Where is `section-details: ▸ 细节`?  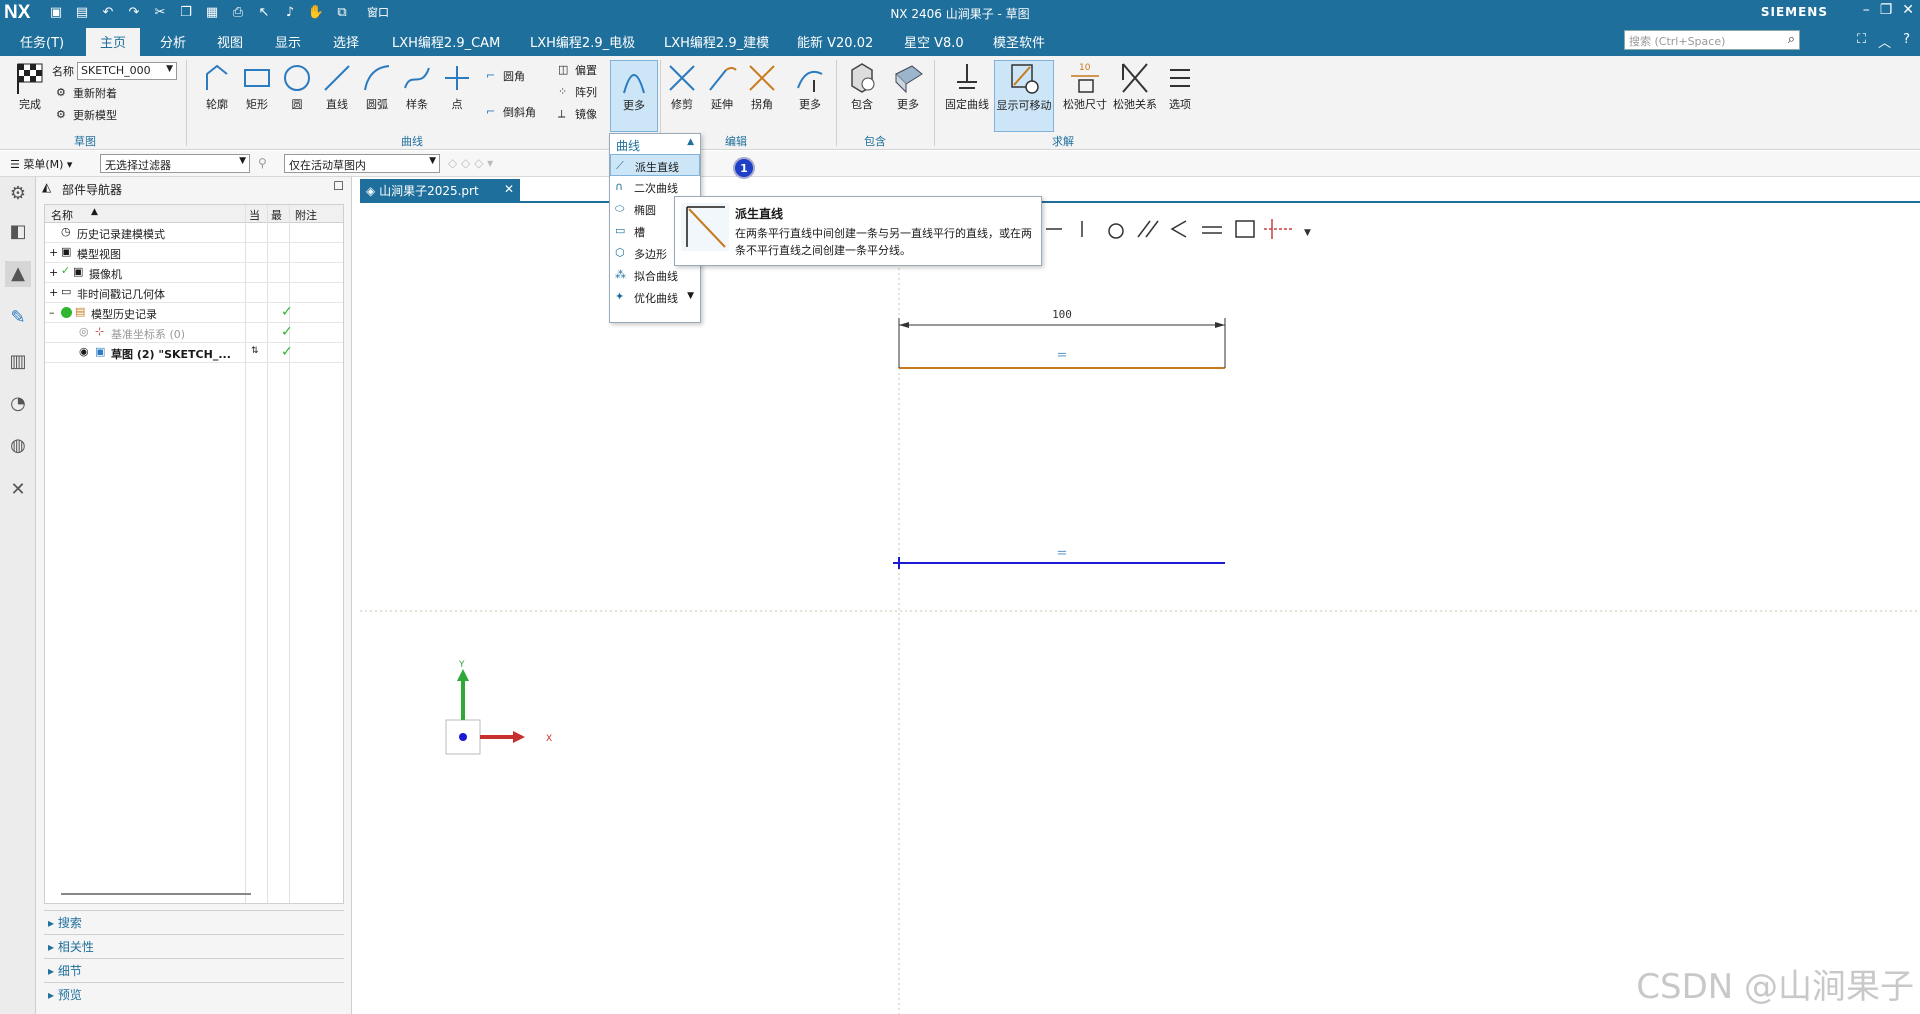 section-details: ▸ 细节 is located at coordinates (194, 969).